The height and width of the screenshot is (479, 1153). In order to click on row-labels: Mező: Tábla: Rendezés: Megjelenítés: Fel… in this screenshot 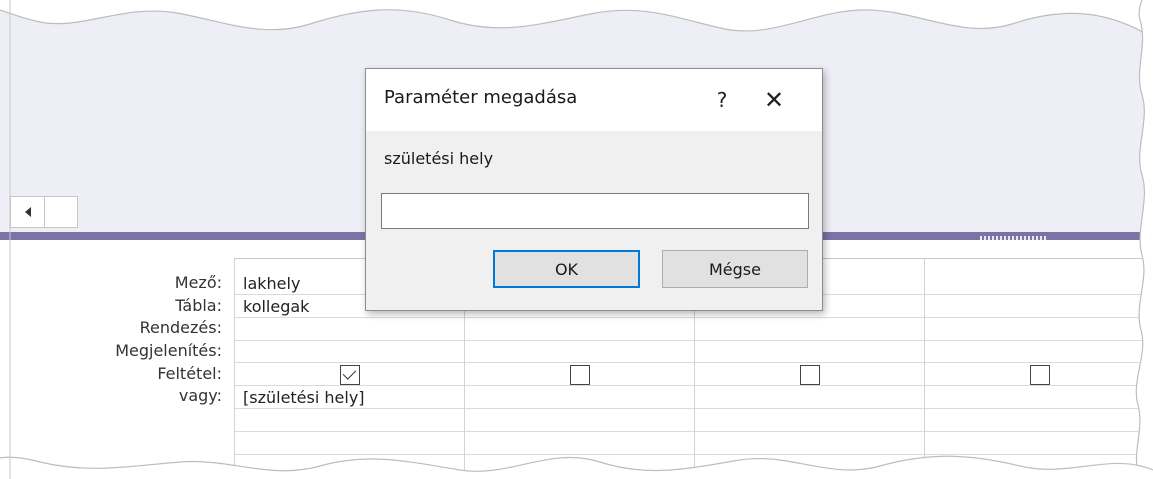, I will do `click(111, 340)`.